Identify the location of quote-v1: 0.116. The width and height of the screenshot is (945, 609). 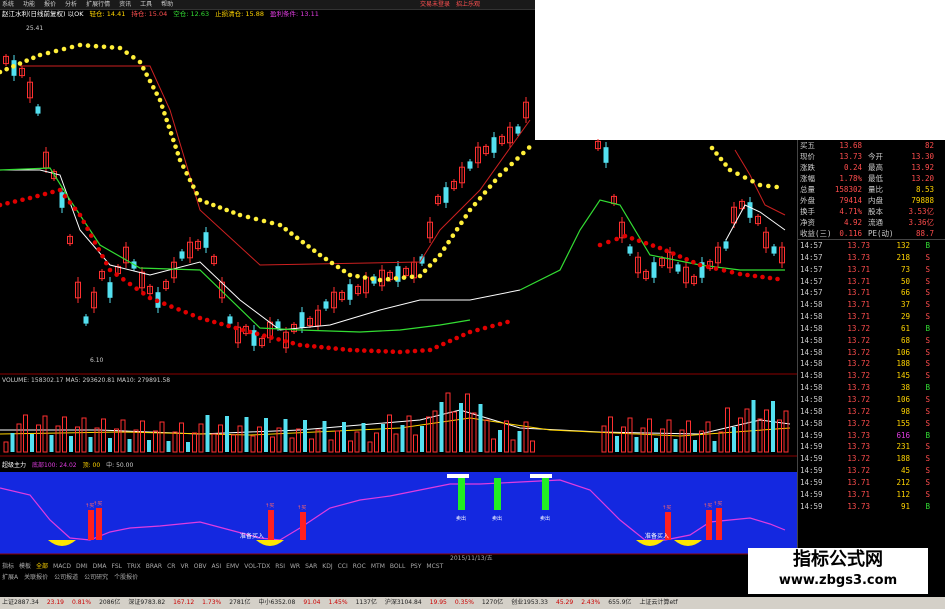
(850, 233).